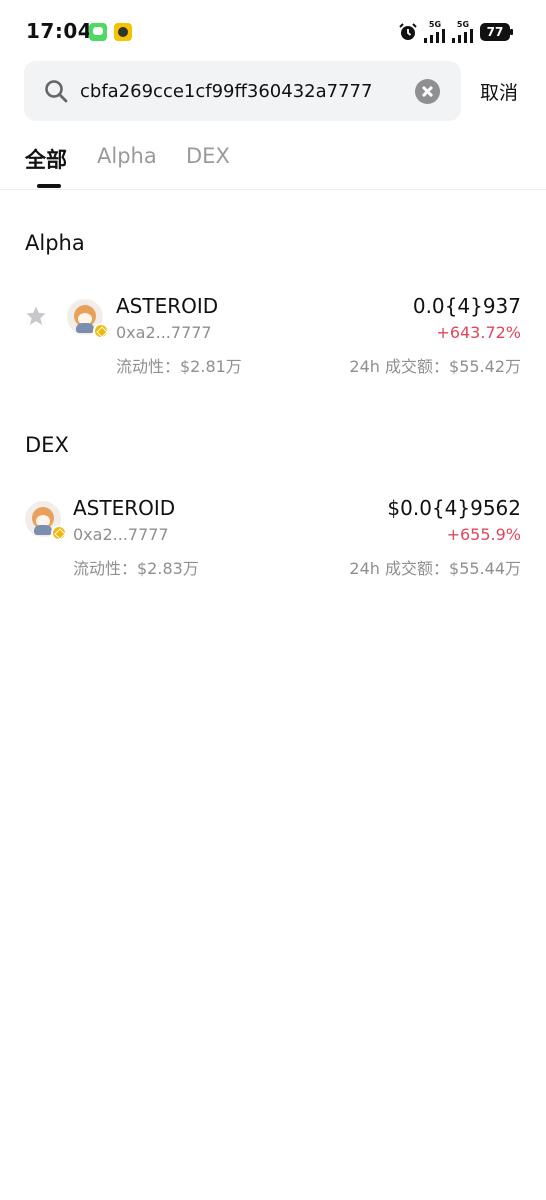 This screenshot has width=546, height=1200. I want to click on tab-alpha: Alpha, so click(127, 156).